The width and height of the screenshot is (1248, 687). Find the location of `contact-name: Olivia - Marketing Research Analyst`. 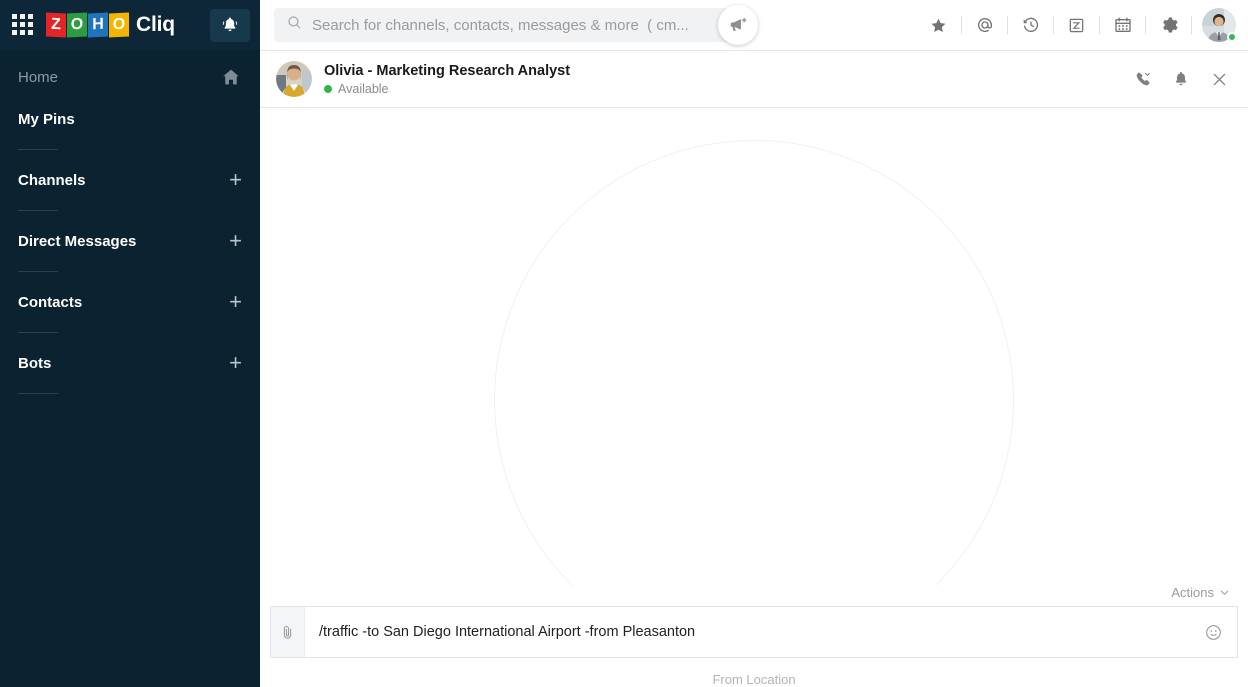

contact-name: Olivia - Marketing Research Analyst is located at coordinates (447, 70).